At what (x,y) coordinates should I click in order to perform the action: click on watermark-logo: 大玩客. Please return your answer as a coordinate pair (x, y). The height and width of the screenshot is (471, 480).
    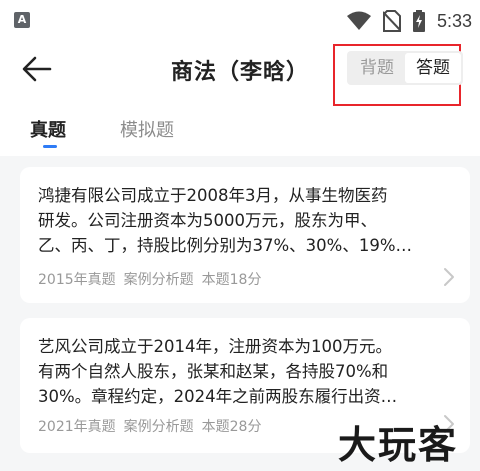
    Looking at the image, I should click on (398, 445).